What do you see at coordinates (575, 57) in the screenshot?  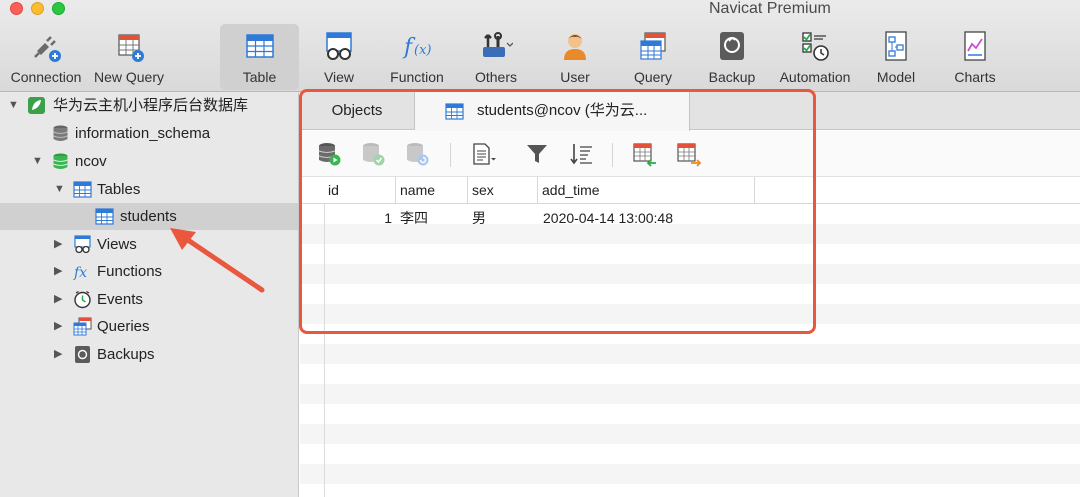 I see `toolbar-user-button: User` at bounding box center [575, 57].